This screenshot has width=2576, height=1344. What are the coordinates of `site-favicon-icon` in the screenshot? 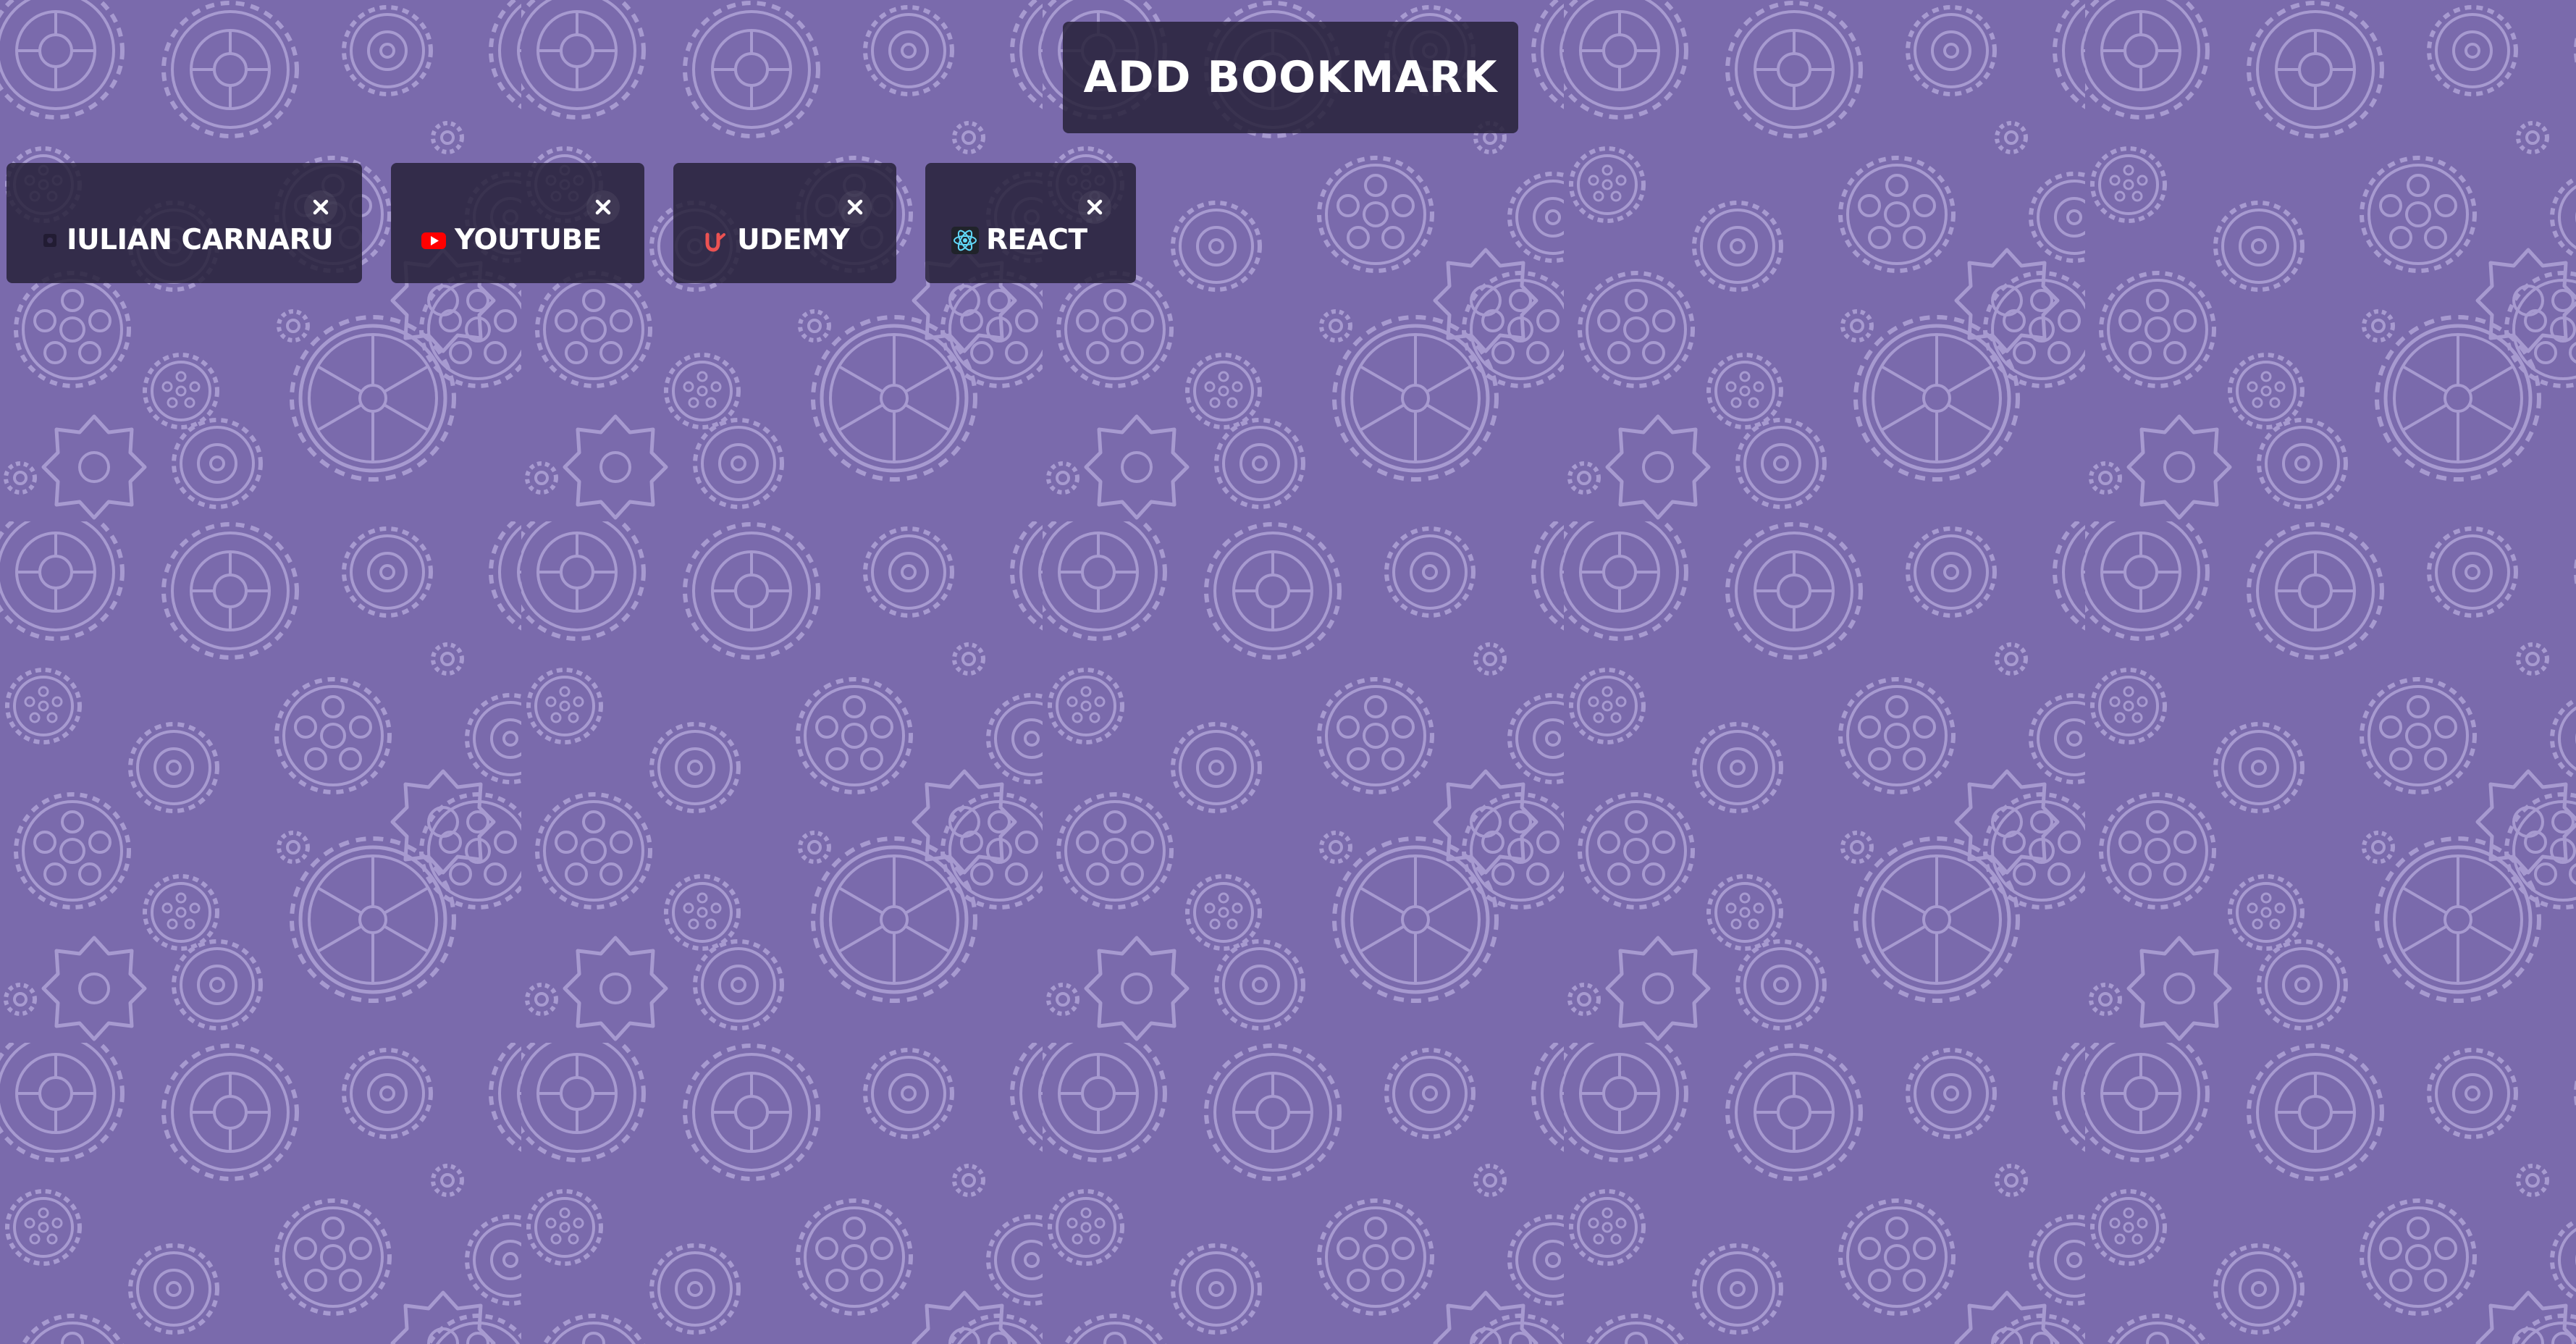 It's located at (50, 240).